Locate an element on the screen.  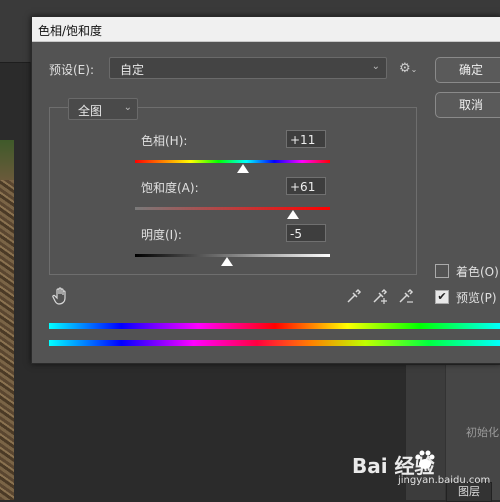
preset-label: 预设(E): is located at coordinates (71, 70).